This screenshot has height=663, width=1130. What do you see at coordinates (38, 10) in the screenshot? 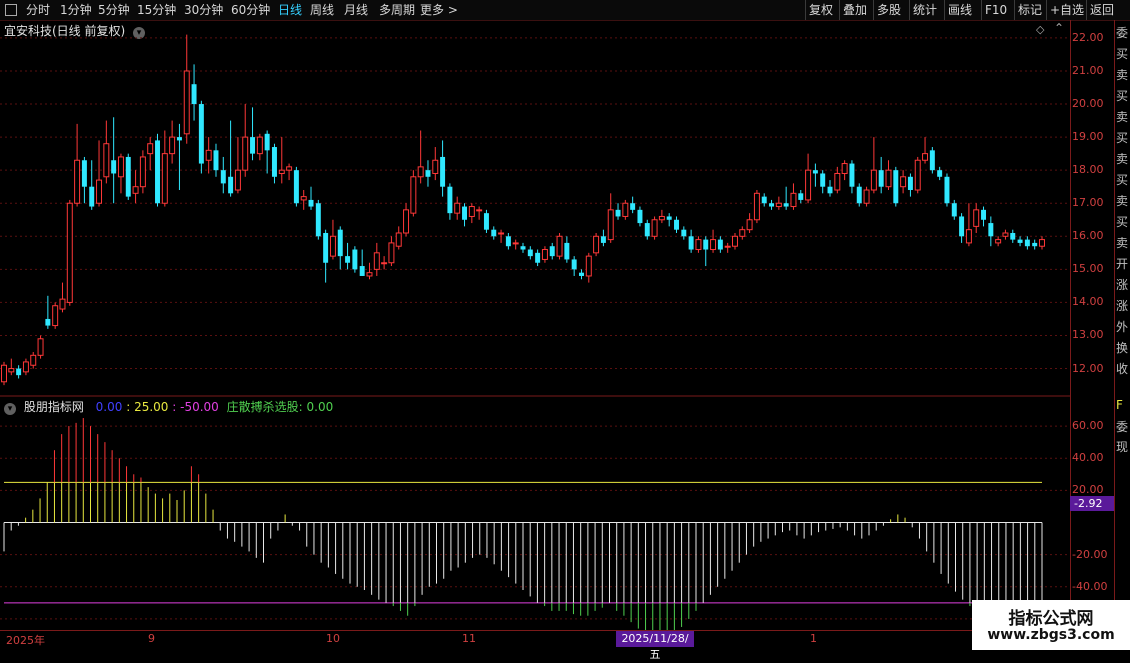
I see `period-tab-0: 分时` at bounding box center [38, 10].